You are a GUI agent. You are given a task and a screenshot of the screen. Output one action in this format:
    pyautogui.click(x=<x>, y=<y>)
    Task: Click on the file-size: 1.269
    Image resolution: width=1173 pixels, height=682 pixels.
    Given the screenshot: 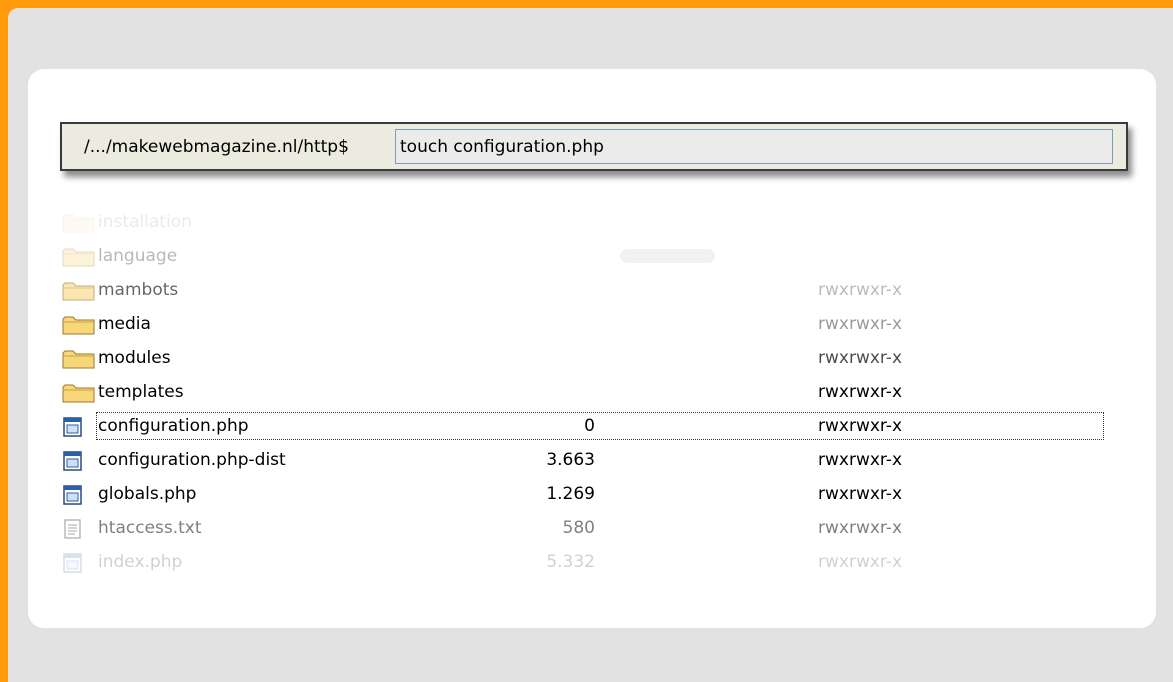 What is the action you would take?
    pyautogui.click(x=570, y=494)
    